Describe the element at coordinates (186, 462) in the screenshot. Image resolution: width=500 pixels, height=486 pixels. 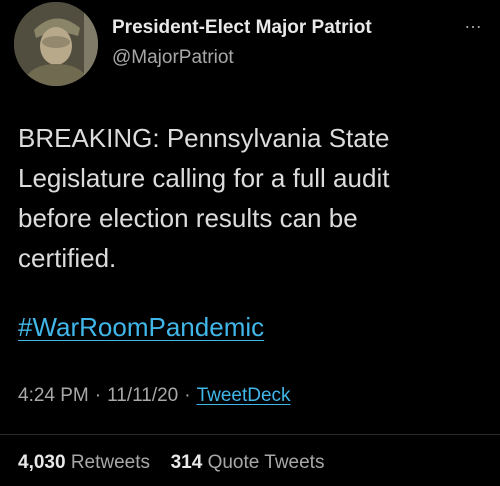
I see `quotes-count: 314` at that location.